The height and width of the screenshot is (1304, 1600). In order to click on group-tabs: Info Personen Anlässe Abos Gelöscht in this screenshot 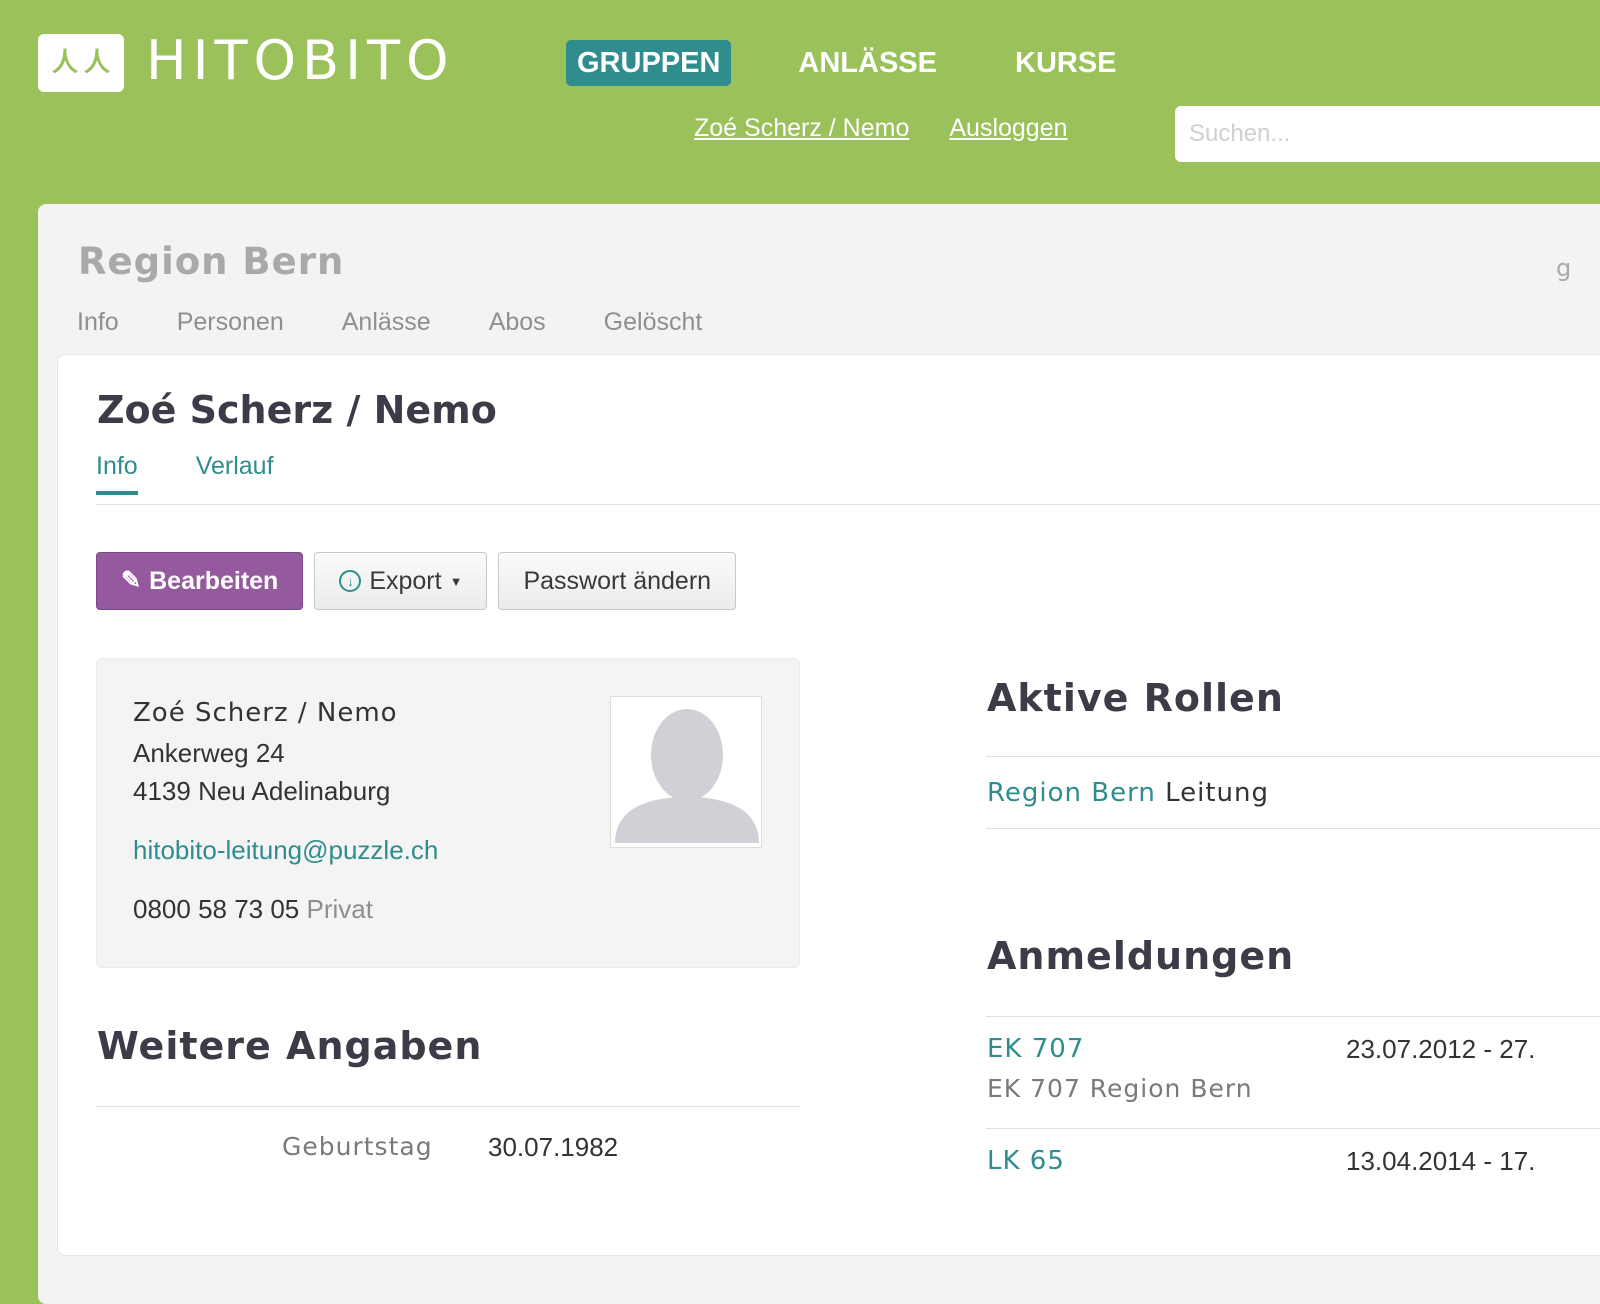, I will do `click(418, 322)`.